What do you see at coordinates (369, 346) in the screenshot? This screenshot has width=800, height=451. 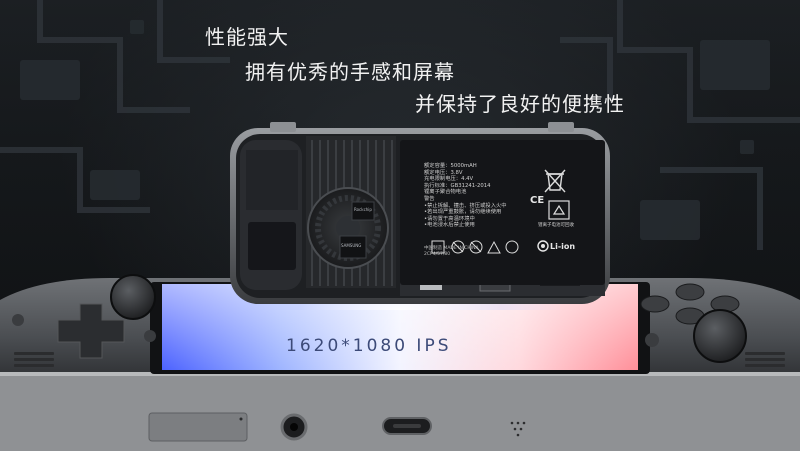 I see `screen-resolution-label: 1620*1080 IPS` at bounding box center [369, 346].